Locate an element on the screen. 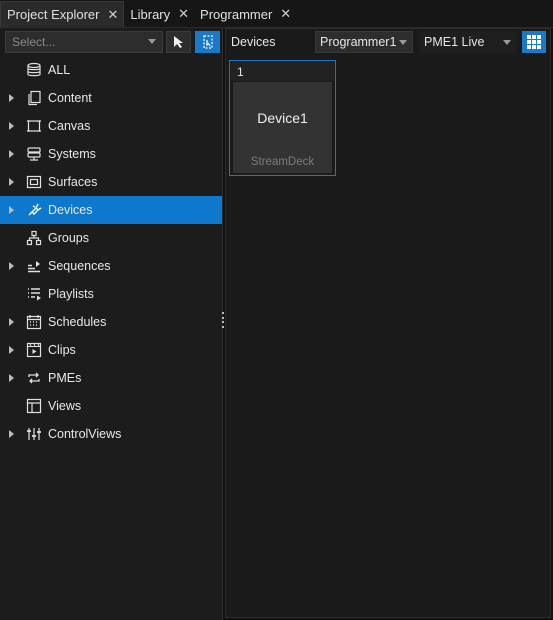 This screenshot has height=620, width=553. sequences-icon is located at coordinates (34, 267).